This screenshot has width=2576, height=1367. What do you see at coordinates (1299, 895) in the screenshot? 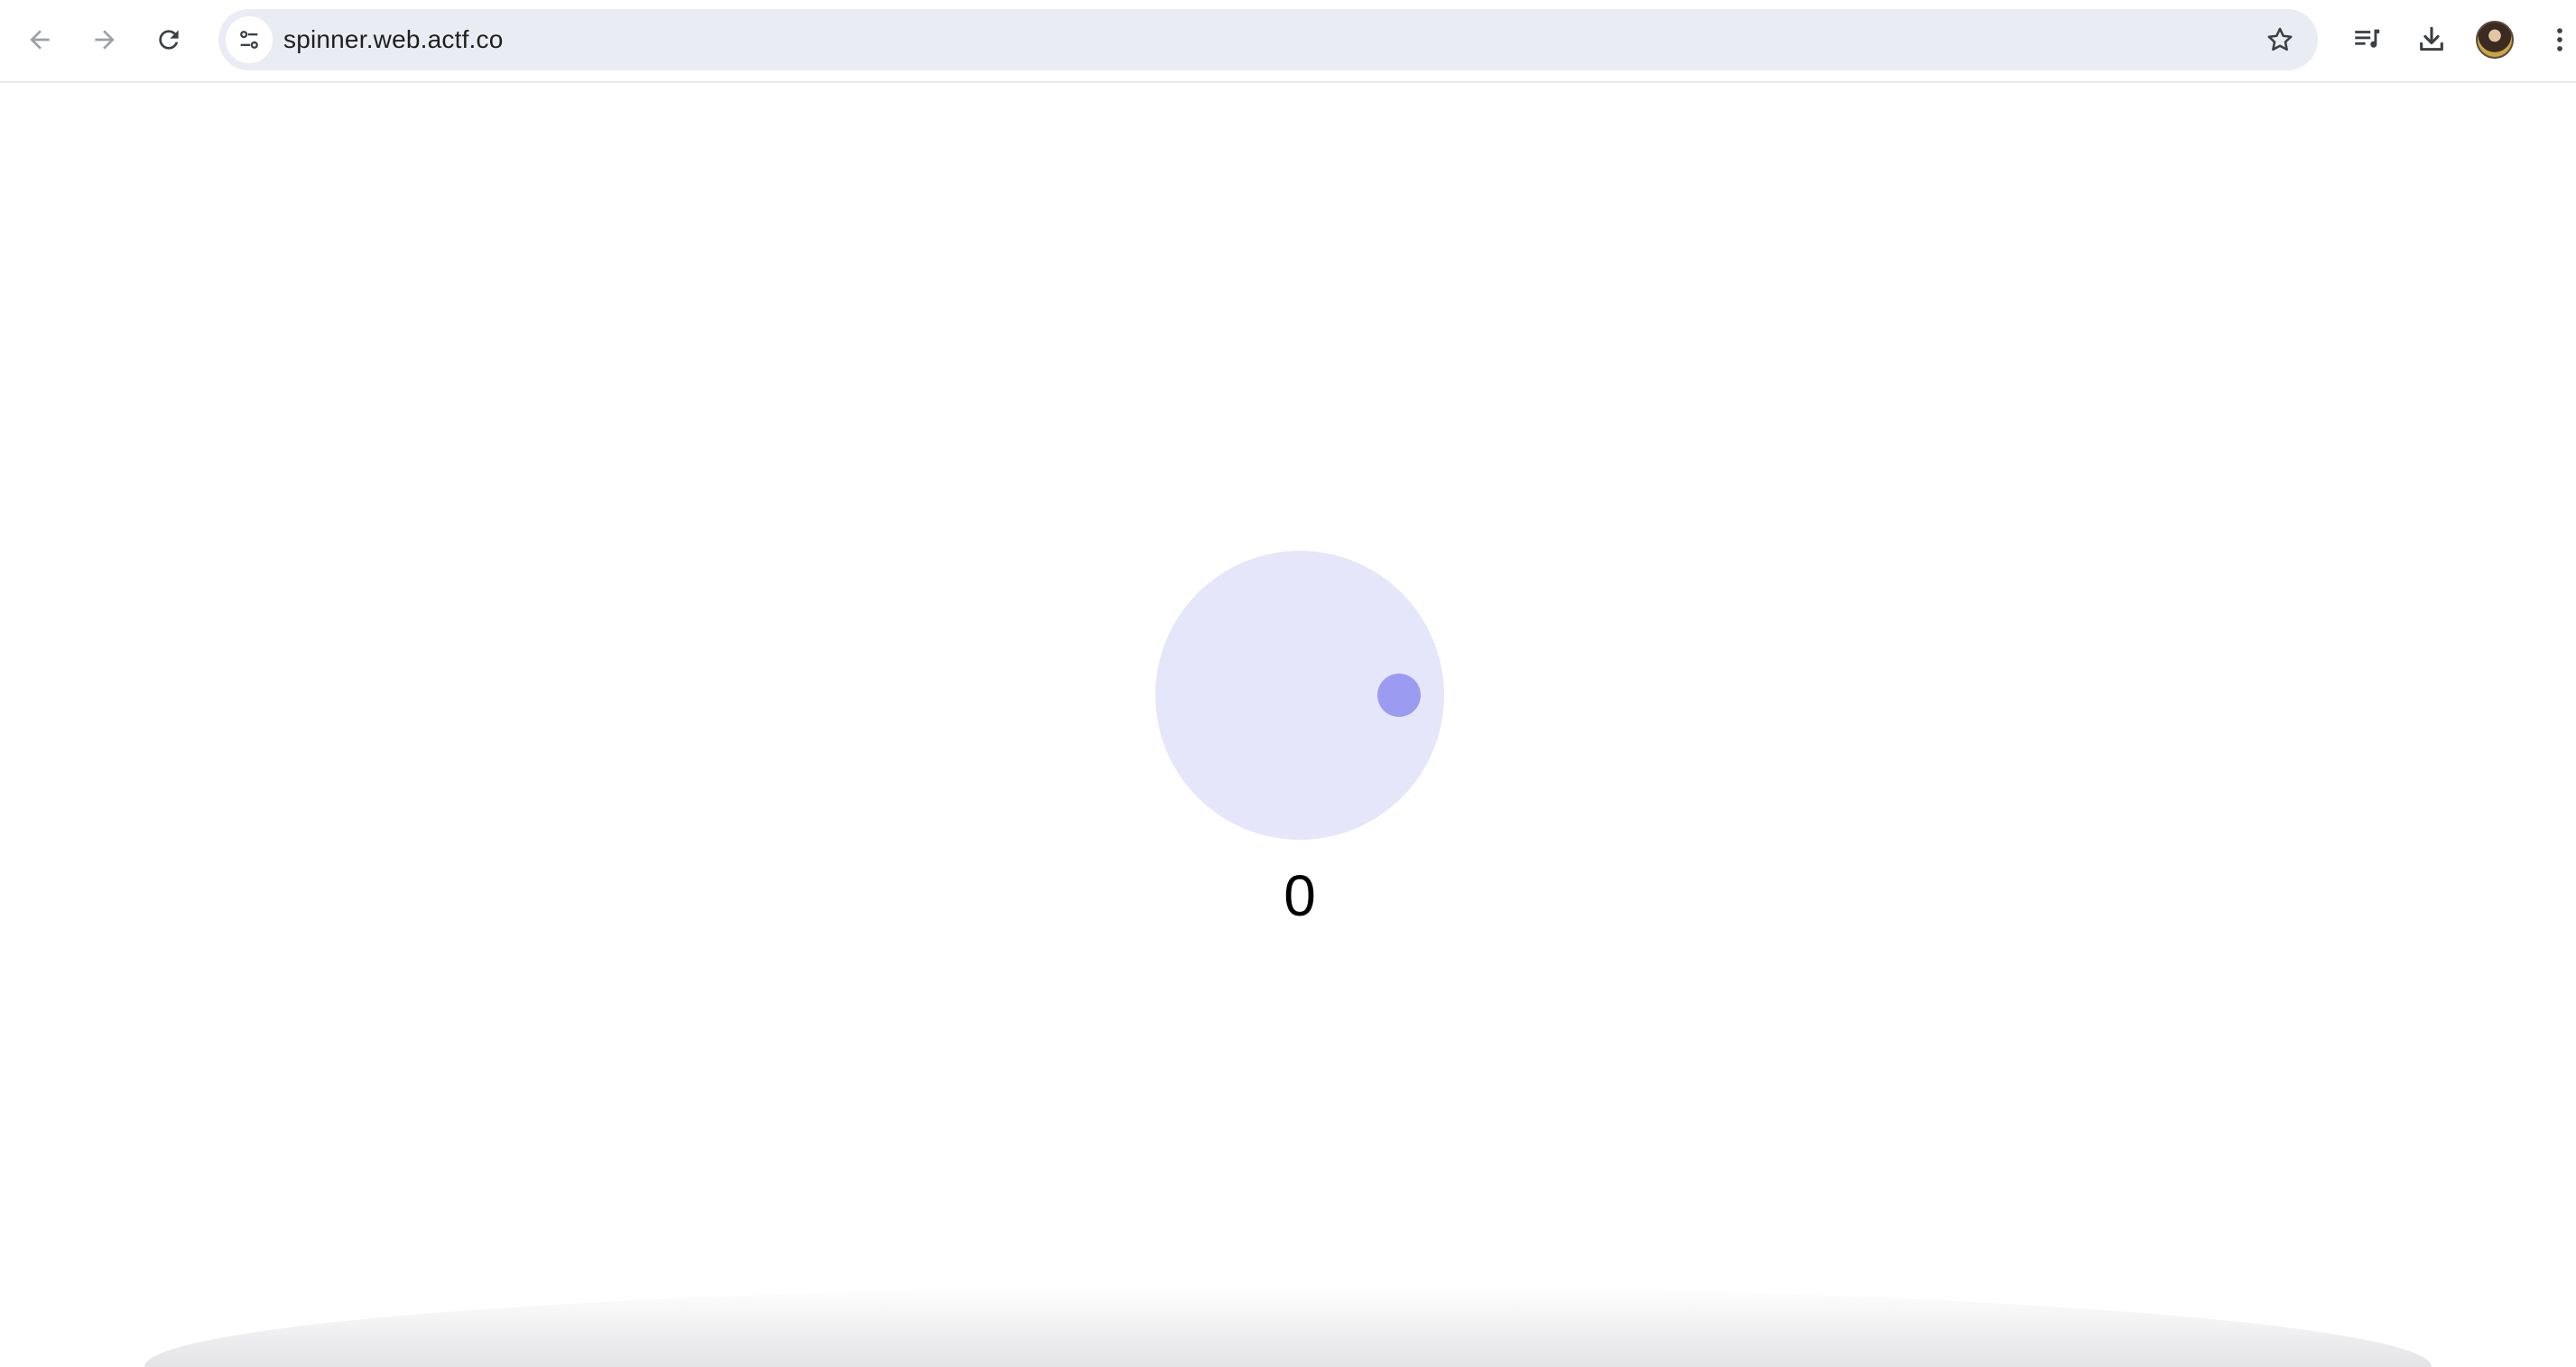
I see `spin-counter: 0` at bounding box center [1299, 895].